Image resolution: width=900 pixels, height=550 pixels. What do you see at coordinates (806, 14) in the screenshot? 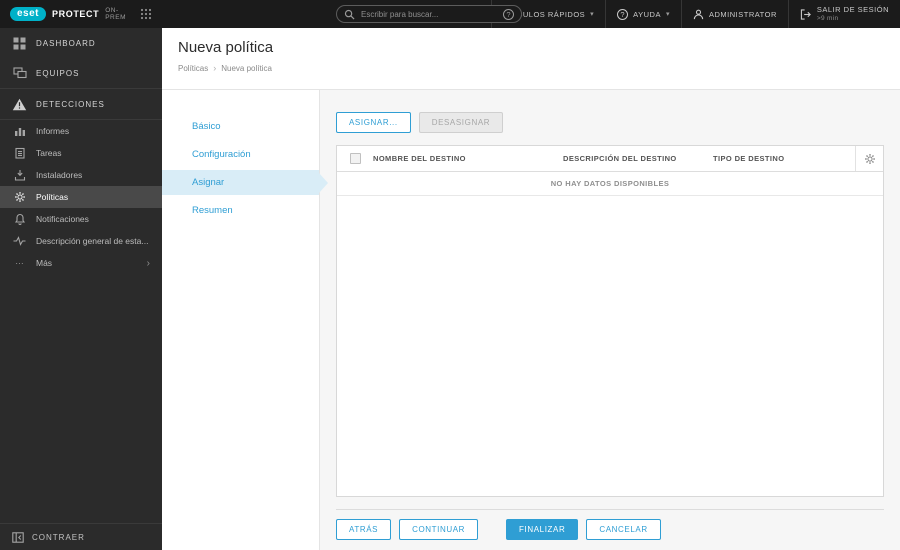
I see `logout-icon` at bounding box center [806, 14].